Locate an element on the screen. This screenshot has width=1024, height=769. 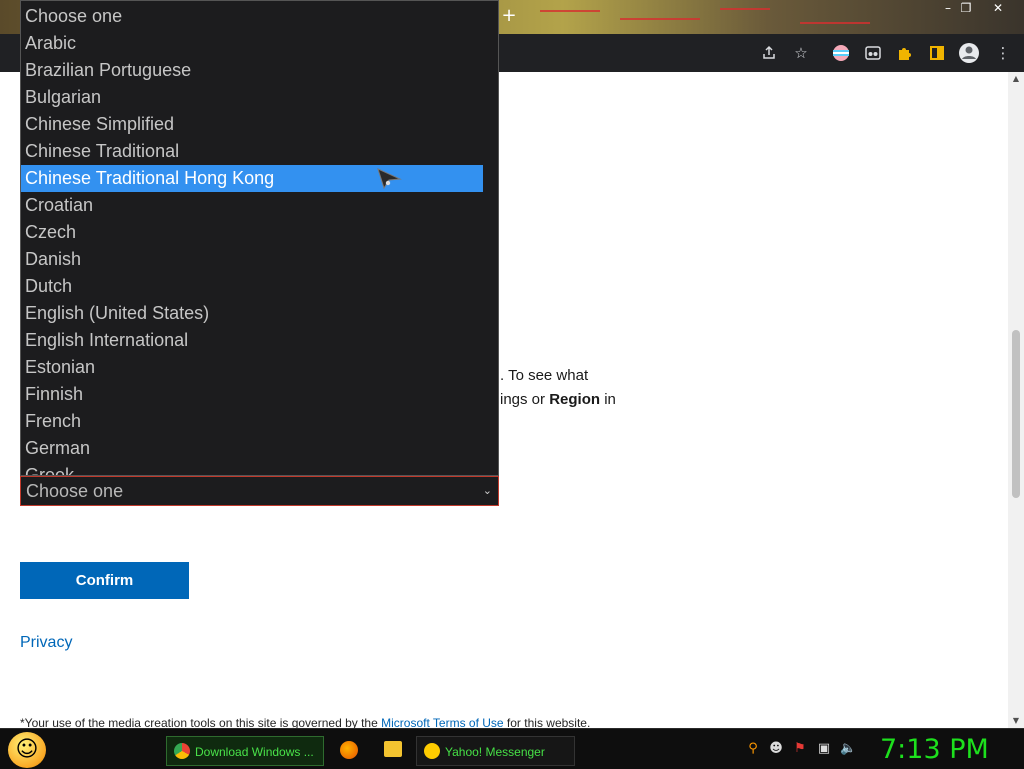
instruction-text-post: in is located at coordinates (608, 399).